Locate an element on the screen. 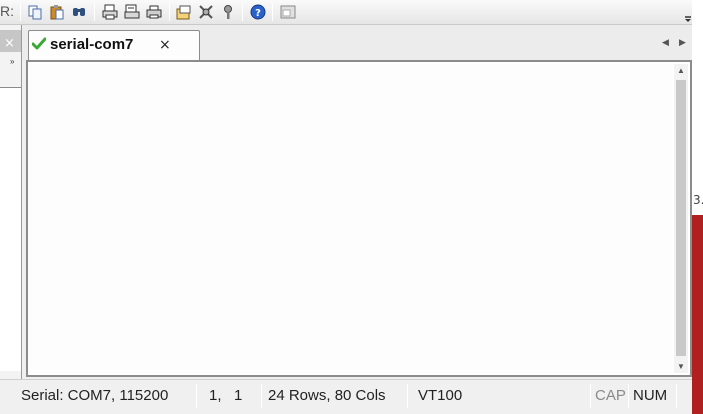  print-icon is located at coordinates (110, 12).